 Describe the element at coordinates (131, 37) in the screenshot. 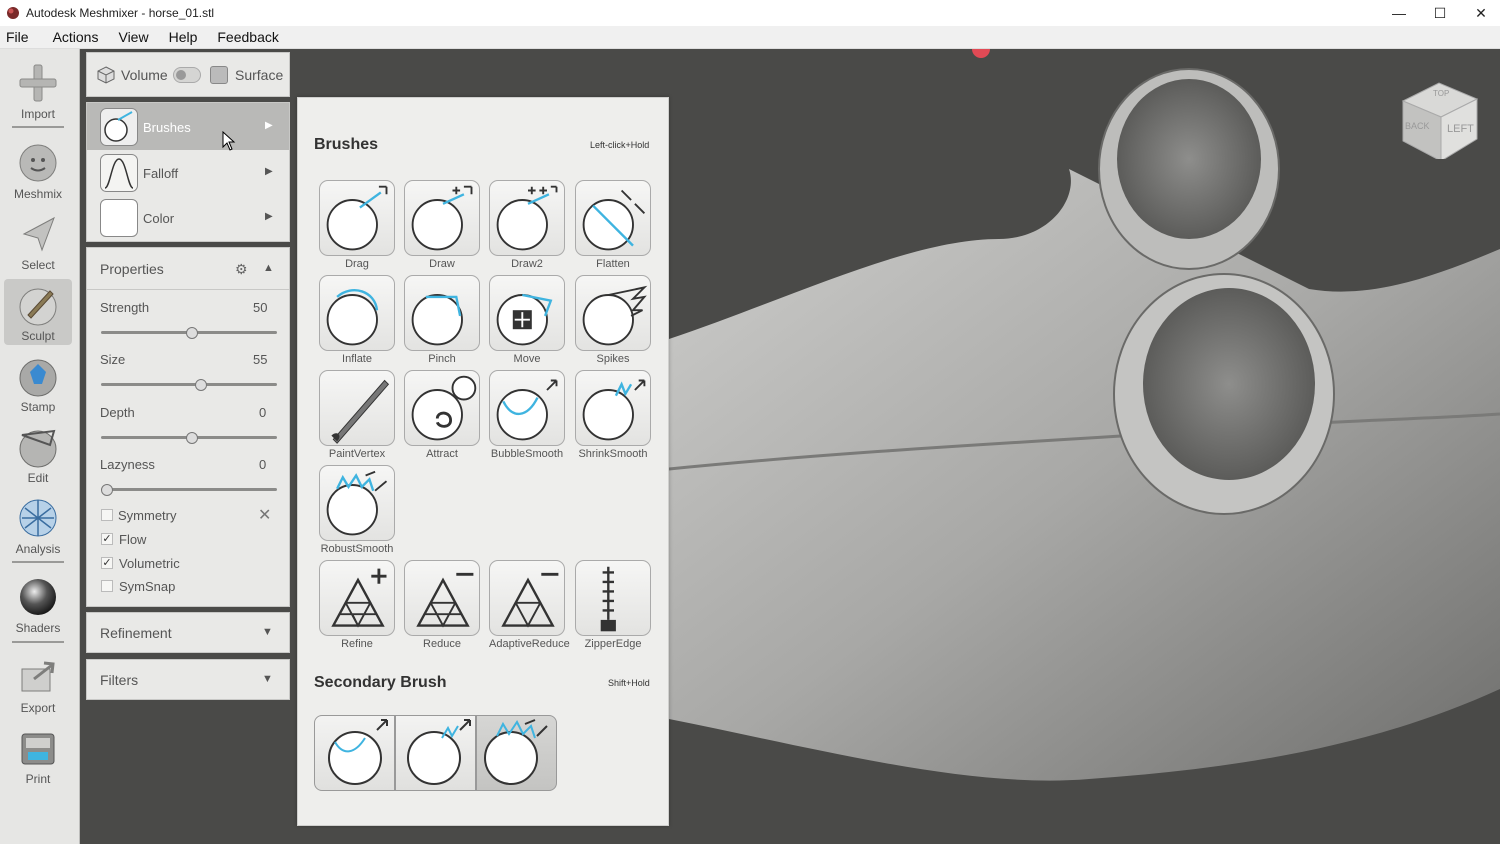

I see `menu-view: View` at that location.